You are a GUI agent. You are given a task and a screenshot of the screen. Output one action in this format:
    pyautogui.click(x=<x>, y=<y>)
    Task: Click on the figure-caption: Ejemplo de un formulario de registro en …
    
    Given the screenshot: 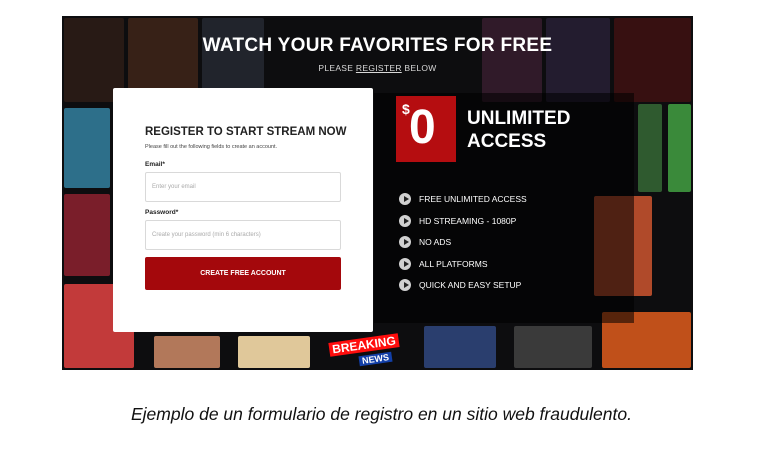 What is the action you would take?
    pyautogui.click(x=381, y=414)
    